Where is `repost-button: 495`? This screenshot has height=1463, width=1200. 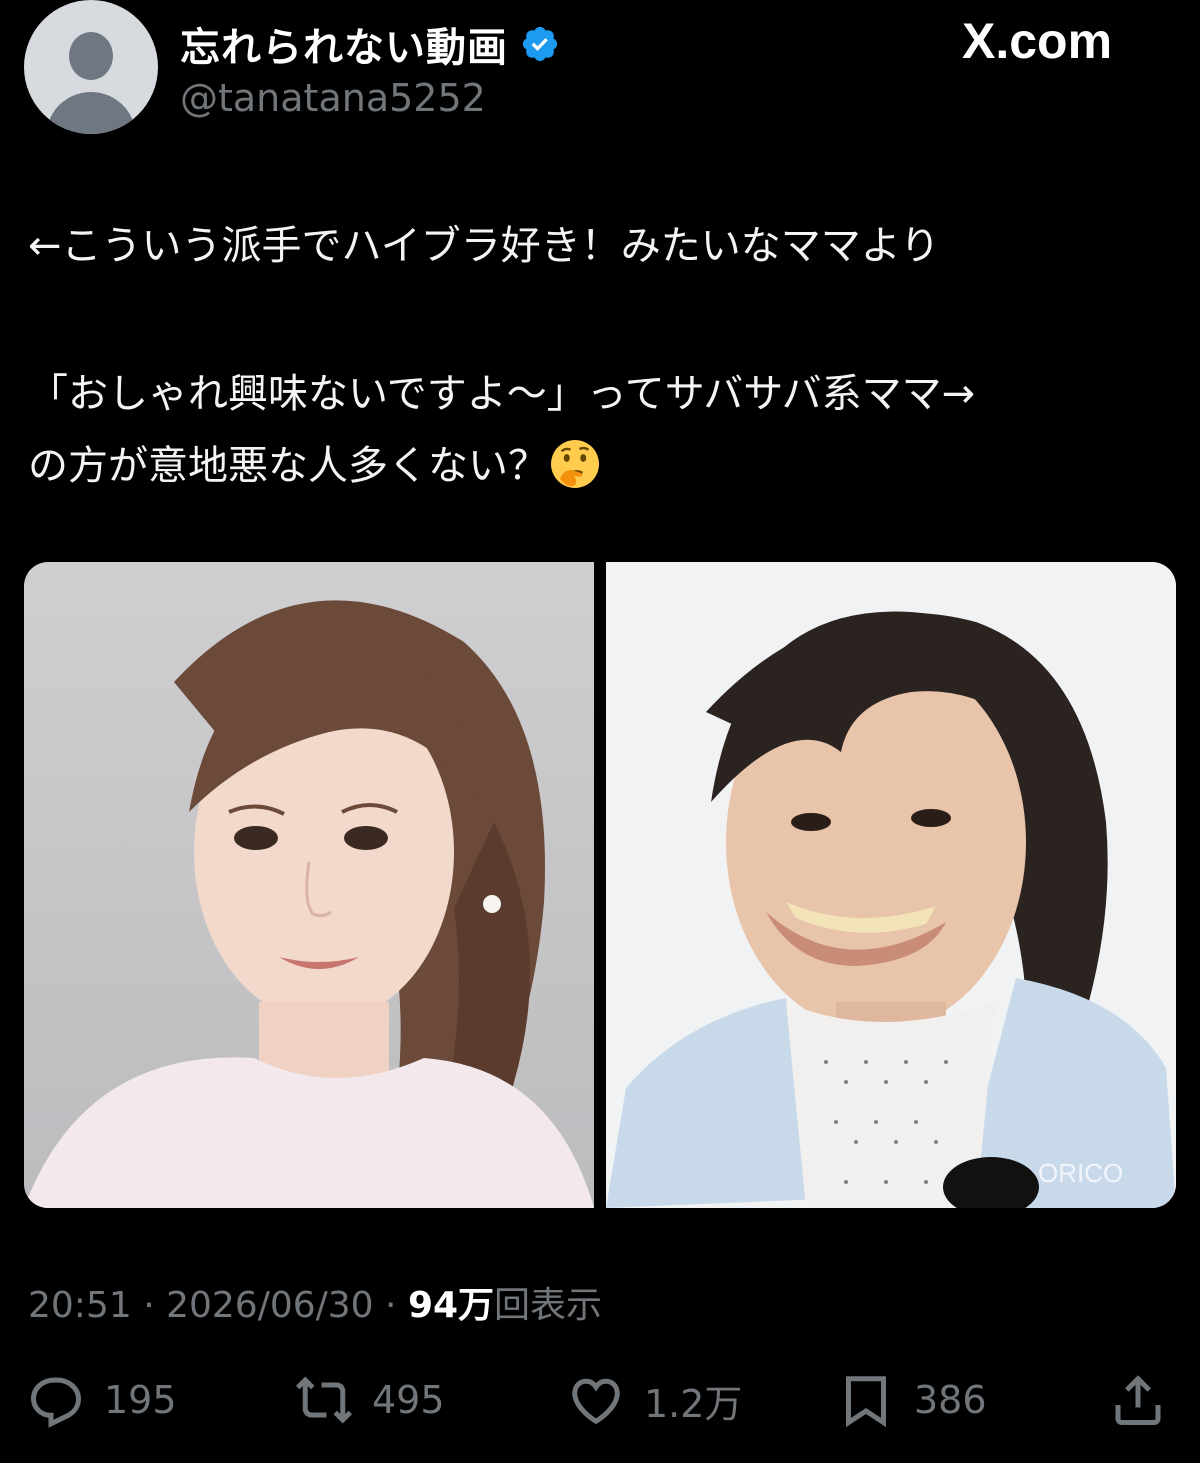
repost-button: 495 is located at coordinates (369, 1400).